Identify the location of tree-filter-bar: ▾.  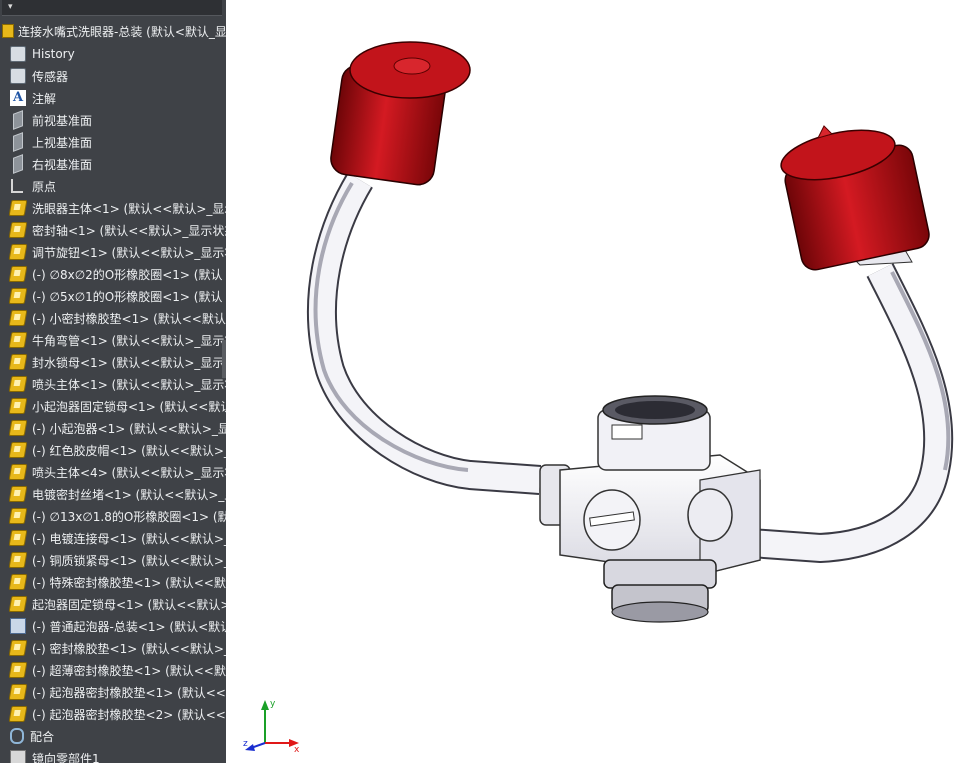
(112, 8).